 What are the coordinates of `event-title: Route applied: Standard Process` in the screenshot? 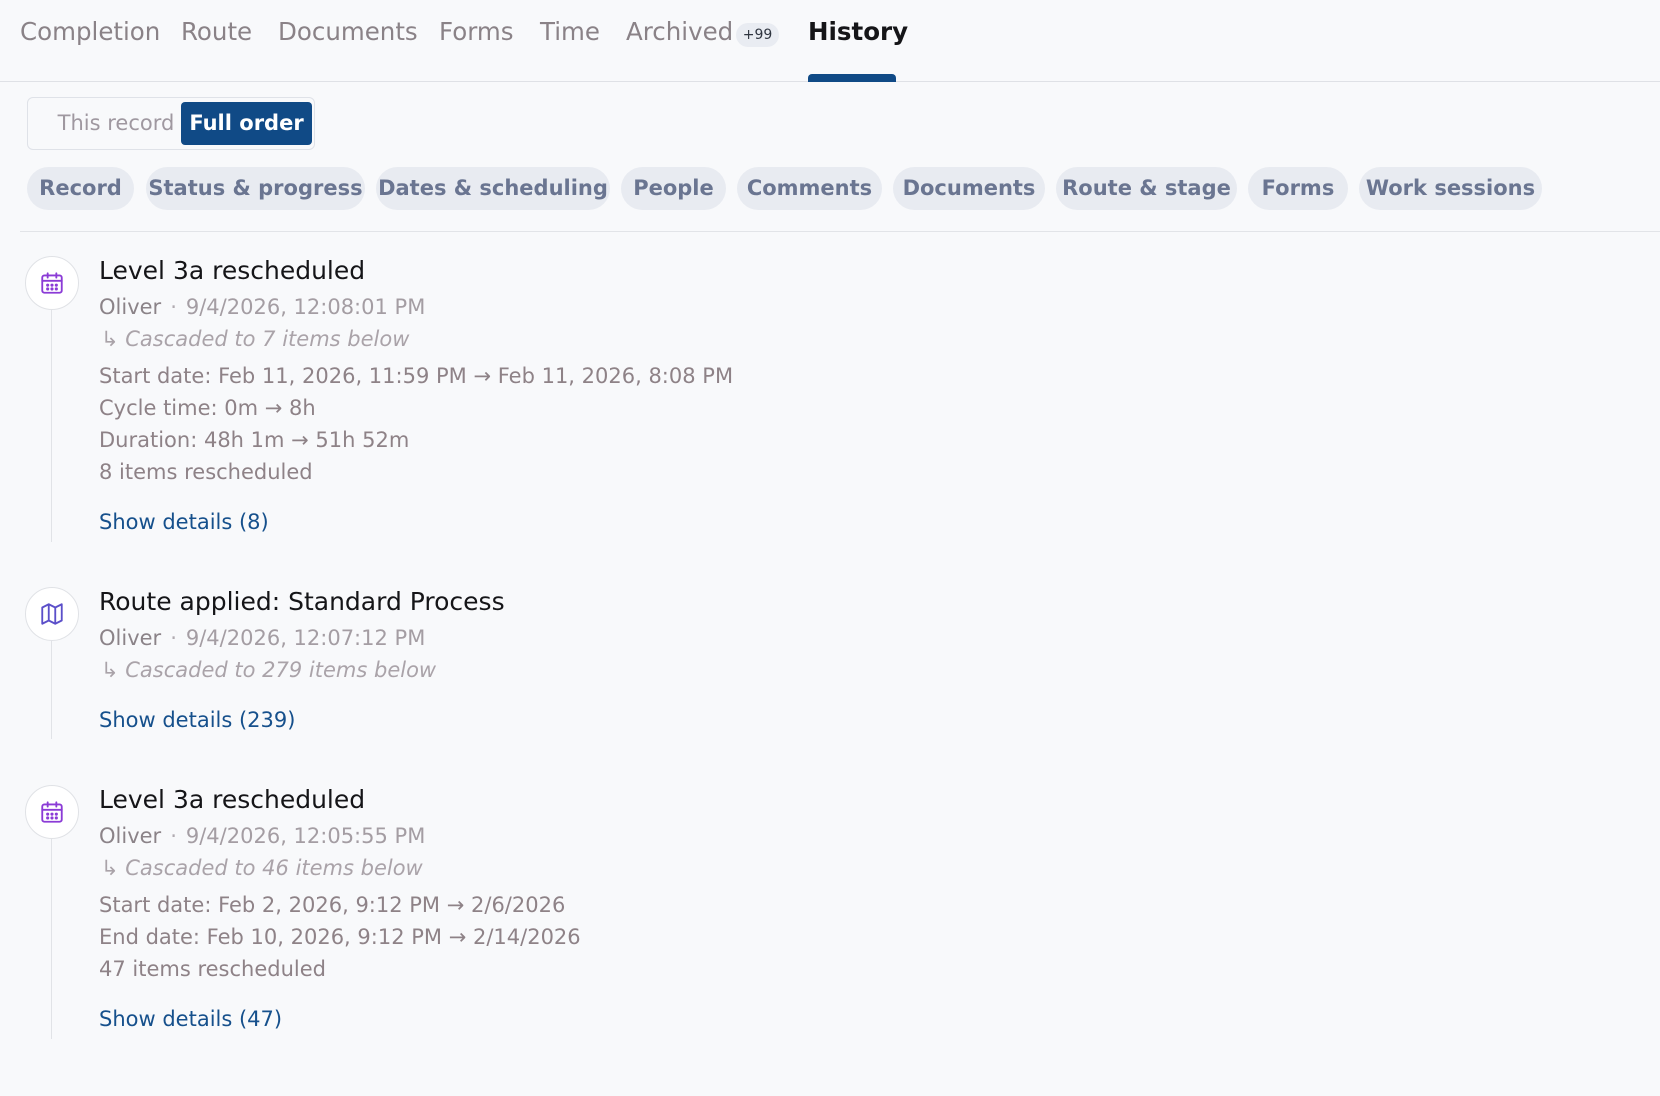 It's located at (302, 601).